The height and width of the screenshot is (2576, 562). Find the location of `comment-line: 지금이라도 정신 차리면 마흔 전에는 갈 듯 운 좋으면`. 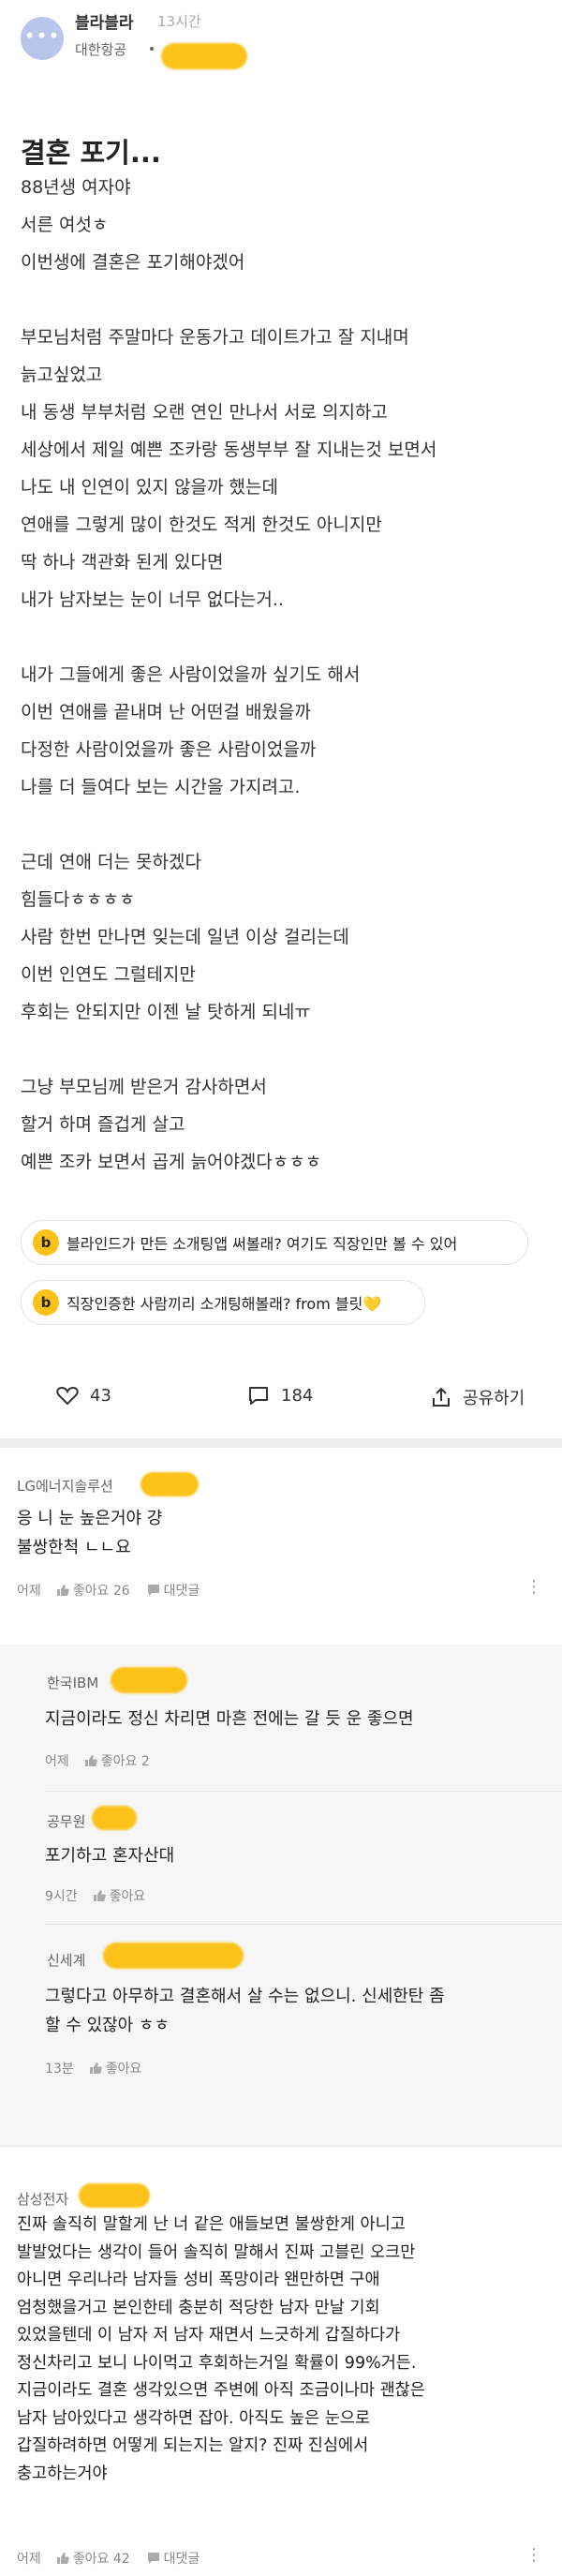

comment-line: 지금이라도 정신 차리면 마흔 전에는 갈 듯 운 좋으면 is located at coordinates (229, 1719).